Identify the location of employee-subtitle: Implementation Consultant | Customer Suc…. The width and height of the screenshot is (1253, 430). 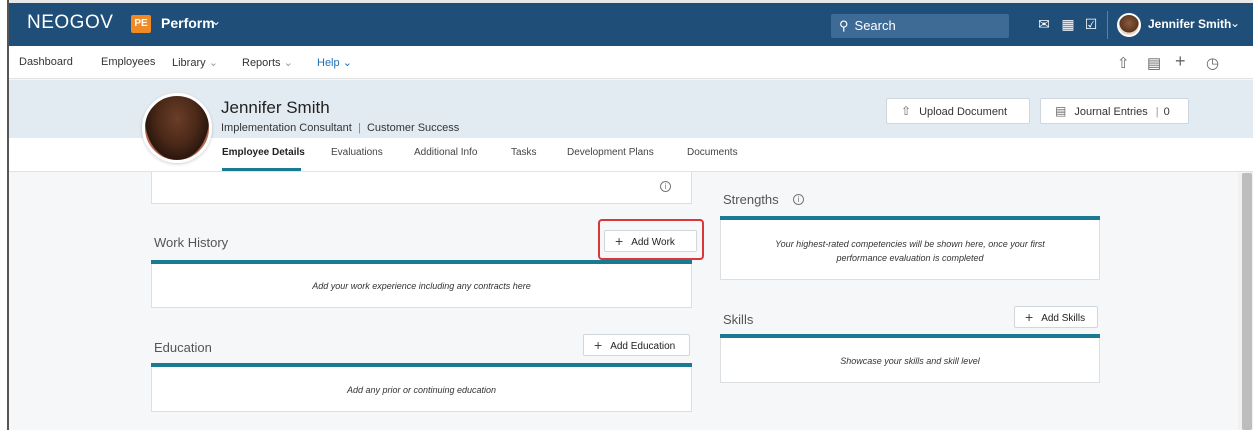
(340, 128).